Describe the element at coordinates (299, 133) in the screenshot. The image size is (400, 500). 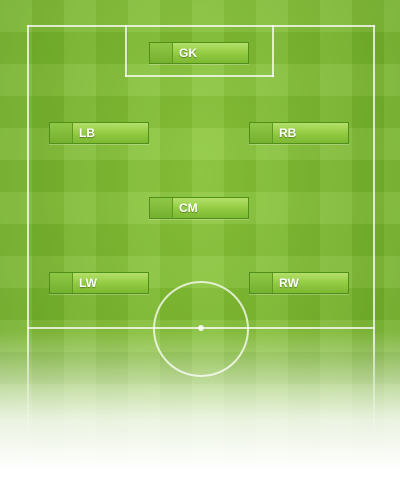
I see `position-slot-rb: RB` at that location.